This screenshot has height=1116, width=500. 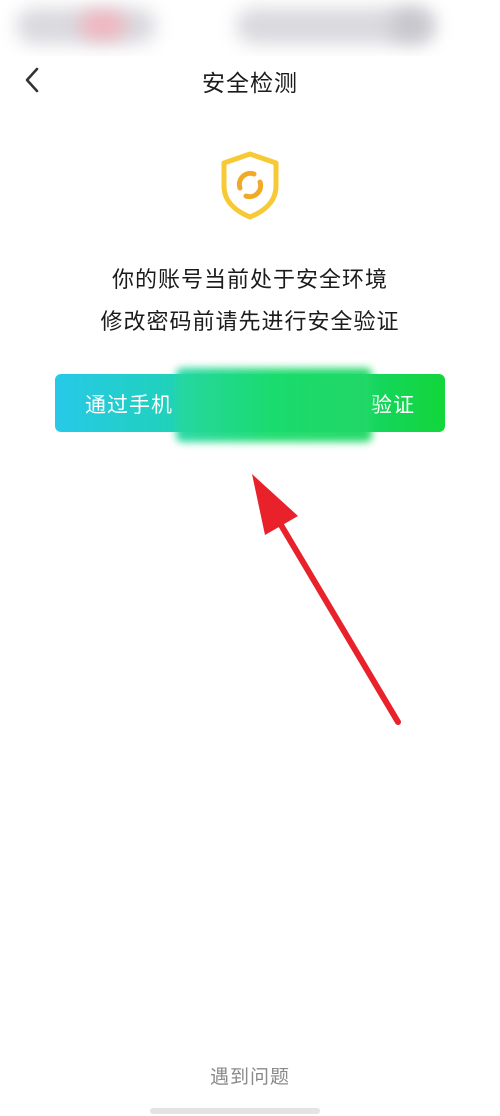 I want to click on security-status-message: 你的账号当前处于安全环境, so click(x=249, y=280).